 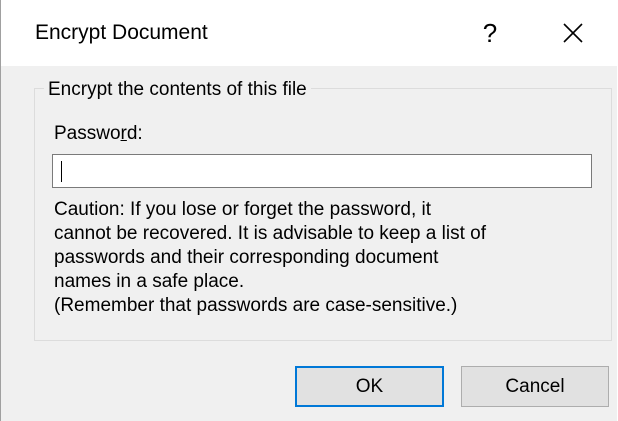 What do you see at coordinates (134, 133) in the screenshot?
I see `password-label-end: d:` at bounding box center [134, 133].